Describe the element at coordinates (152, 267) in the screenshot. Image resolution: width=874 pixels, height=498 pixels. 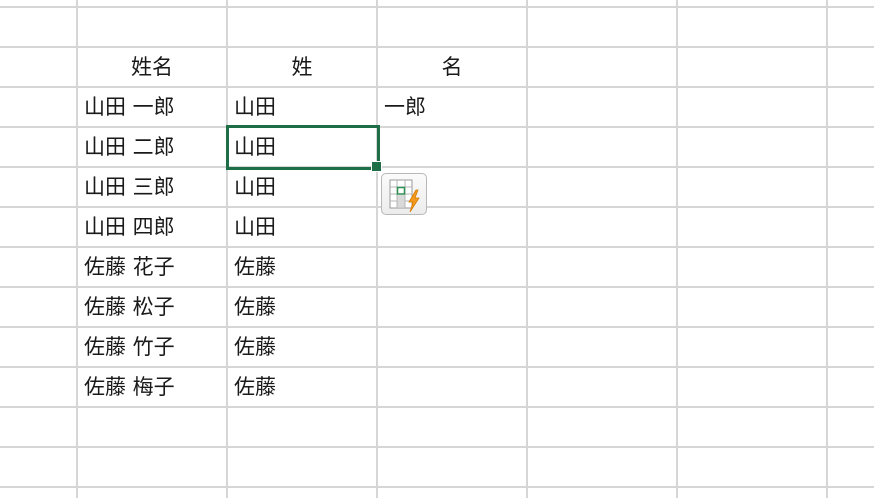
I see `cell-full-name: 佐藤 花子` at that location.